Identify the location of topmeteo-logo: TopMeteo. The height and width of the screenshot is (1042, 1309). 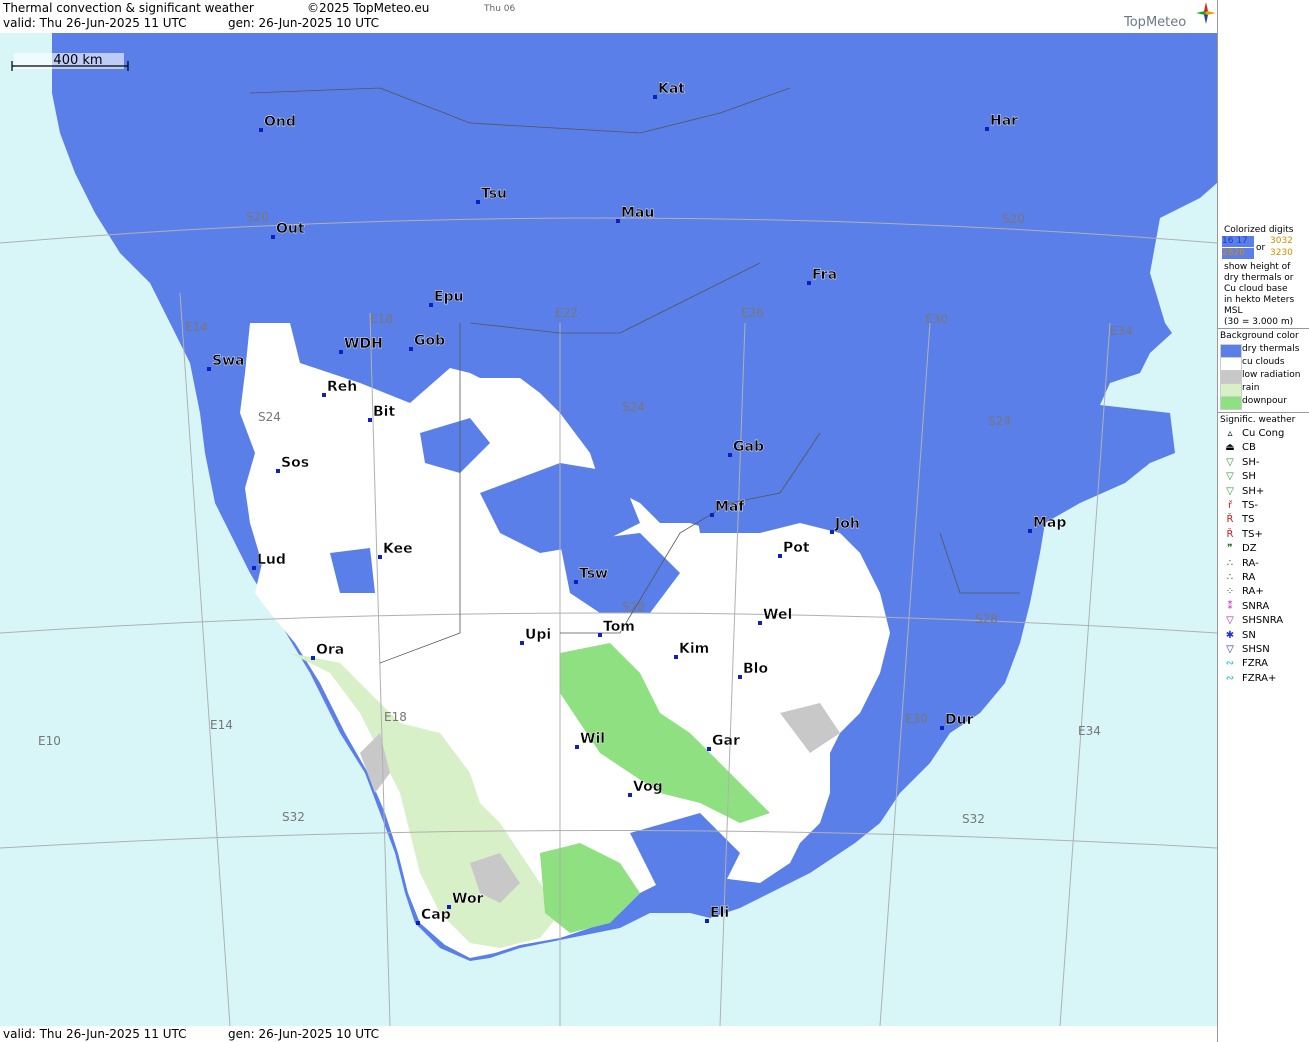
(1155, 22).